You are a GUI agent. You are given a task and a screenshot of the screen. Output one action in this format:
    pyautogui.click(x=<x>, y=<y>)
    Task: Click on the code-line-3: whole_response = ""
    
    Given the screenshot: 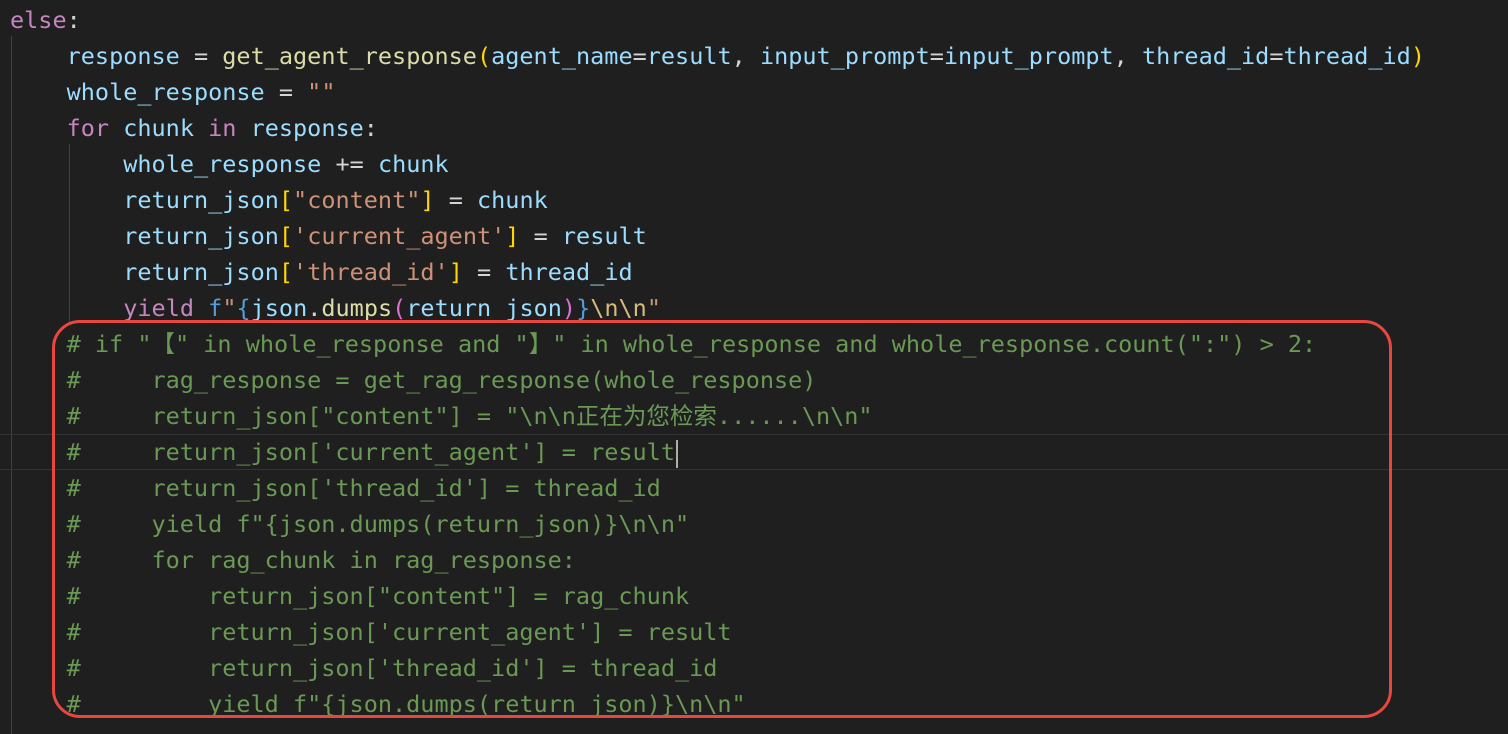 What is the action you would take?
    pyautogui.click(x=754, y=92)
    